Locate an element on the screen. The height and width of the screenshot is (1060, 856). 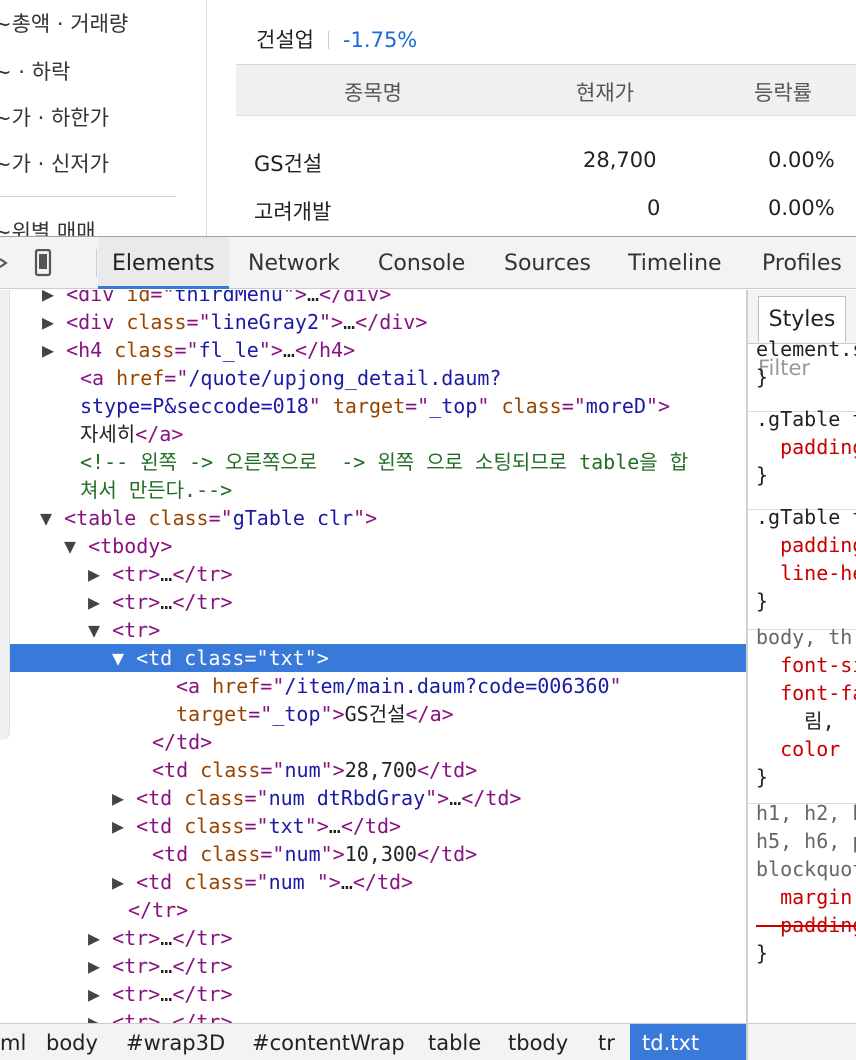
dom-token-val: stype=P&seccode=018 is located at coordinates (194, 406).